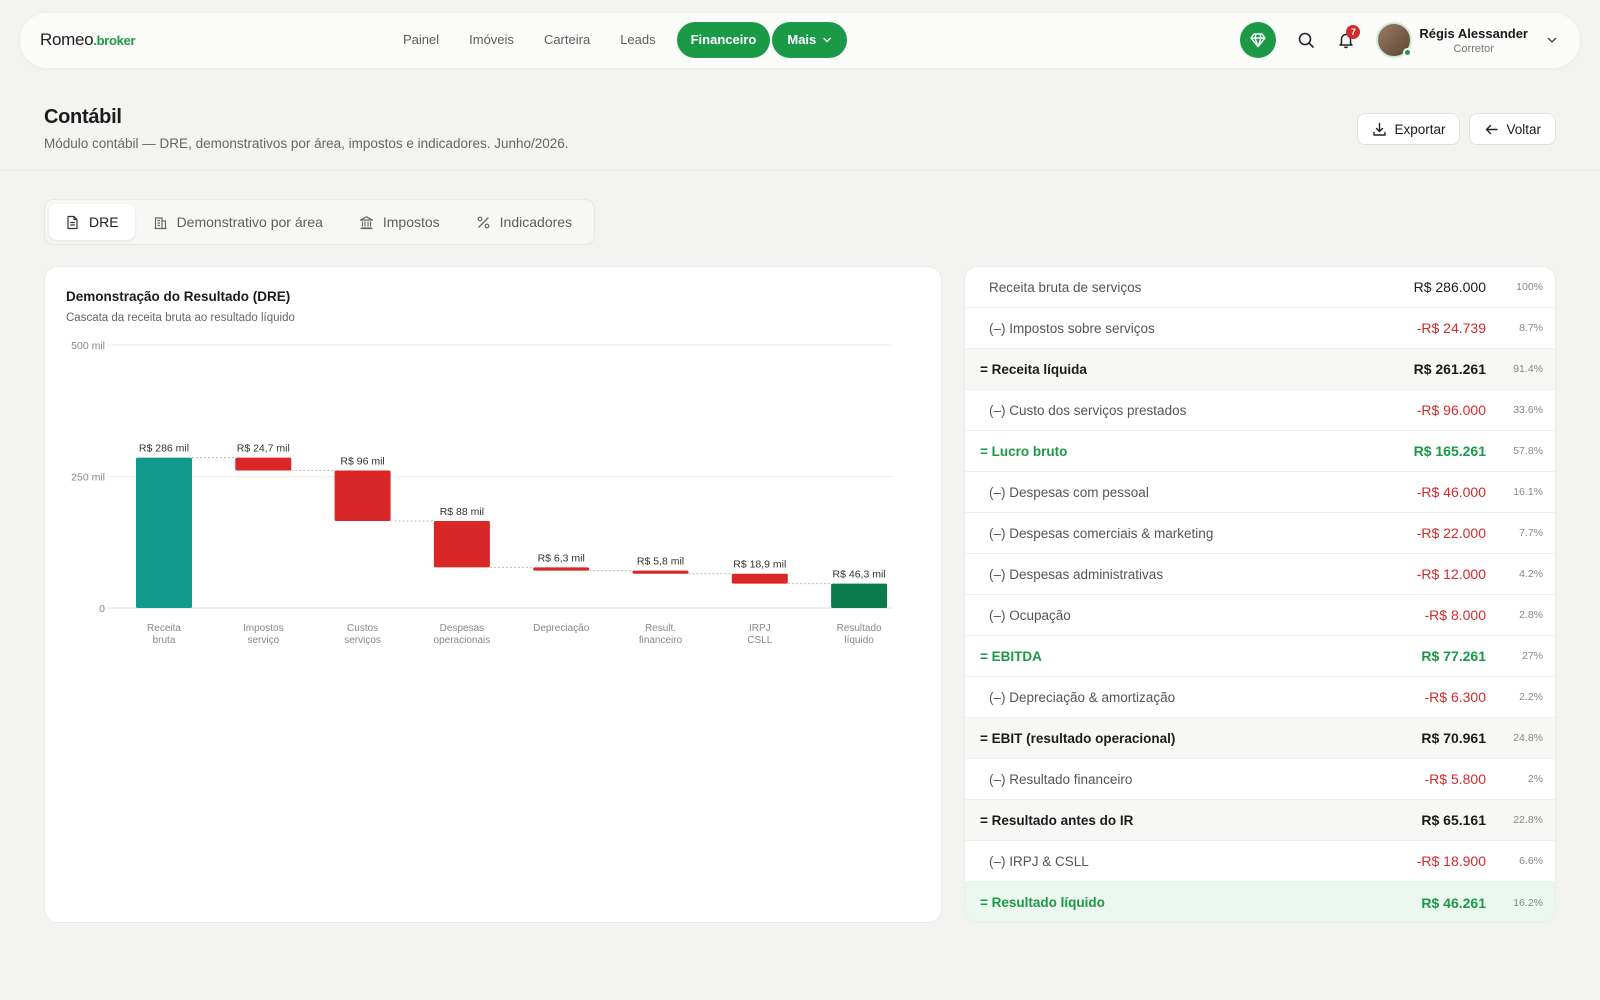 The height and width of the screenshot is (1000, 1600). What do you see at coordinates (462, 640) in the screenshot?
I see `x-tick-label: operacionais` at bounding box center [462, 640].